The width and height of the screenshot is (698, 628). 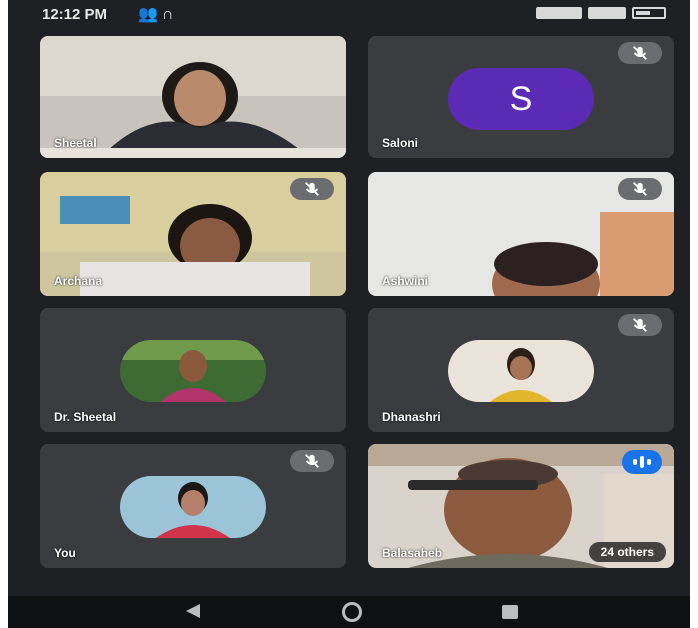 I want to click on participant-name: Saloni, so click(x=400, y=143).